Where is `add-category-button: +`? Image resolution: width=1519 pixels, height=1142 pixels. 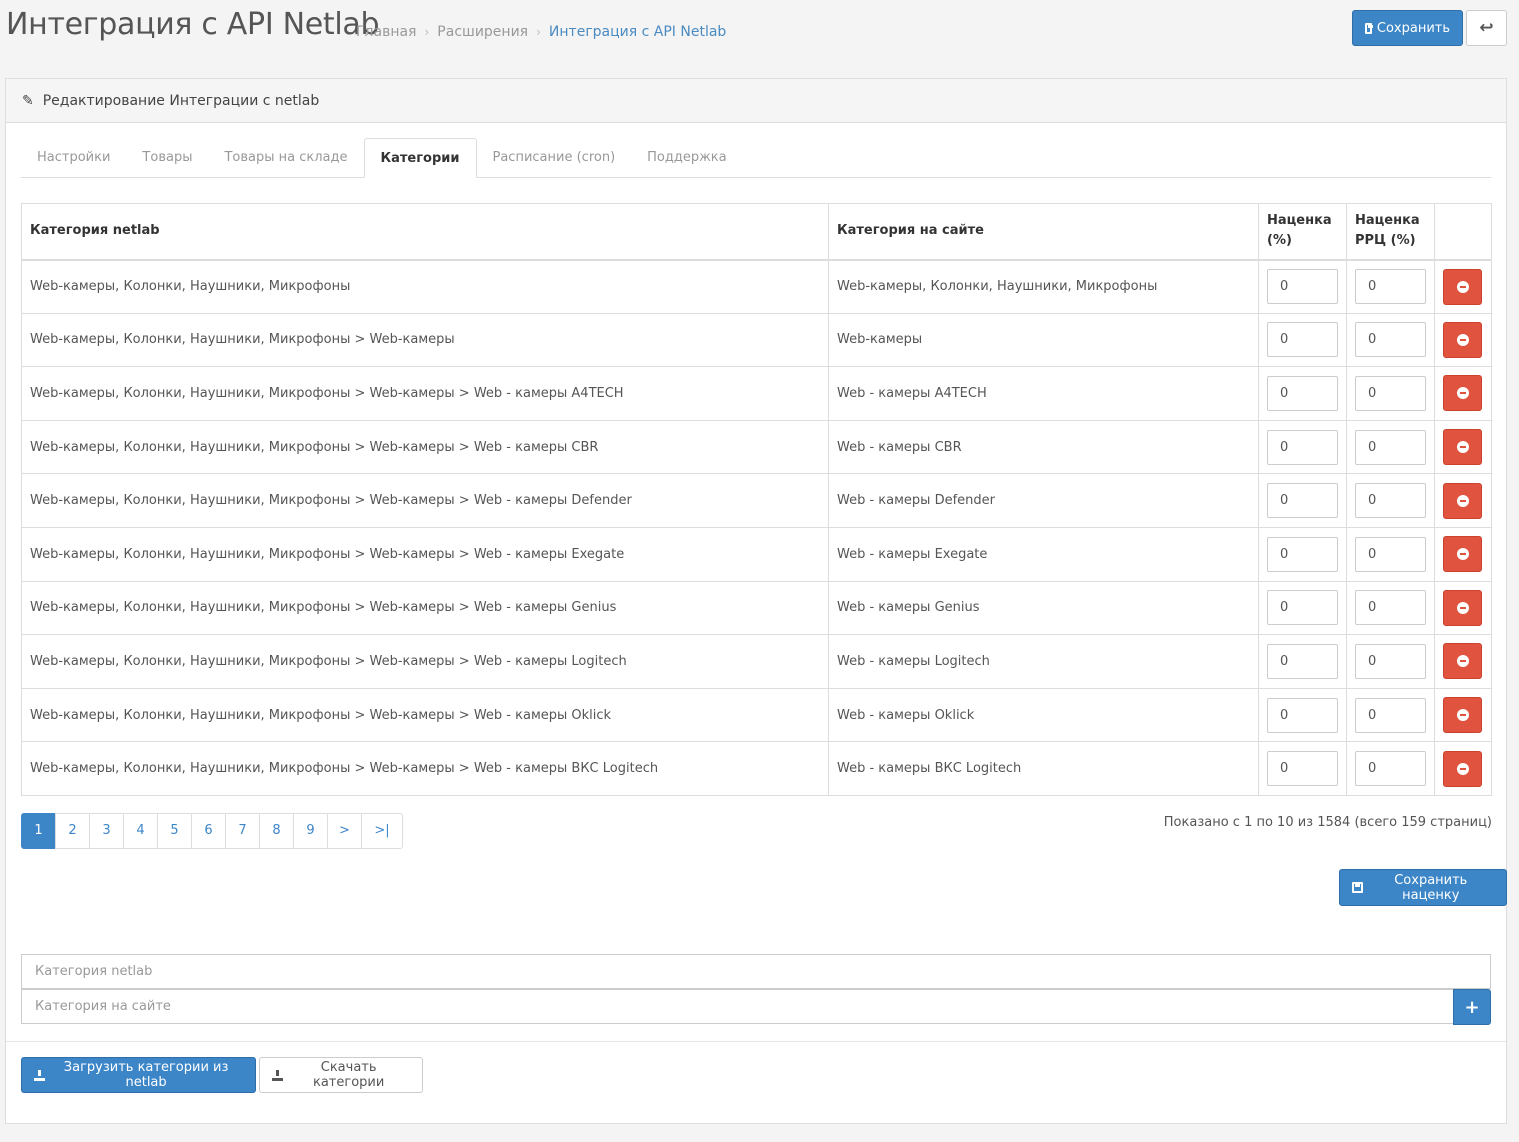 add-category-button: + is located at coordinates (1472, 1007).